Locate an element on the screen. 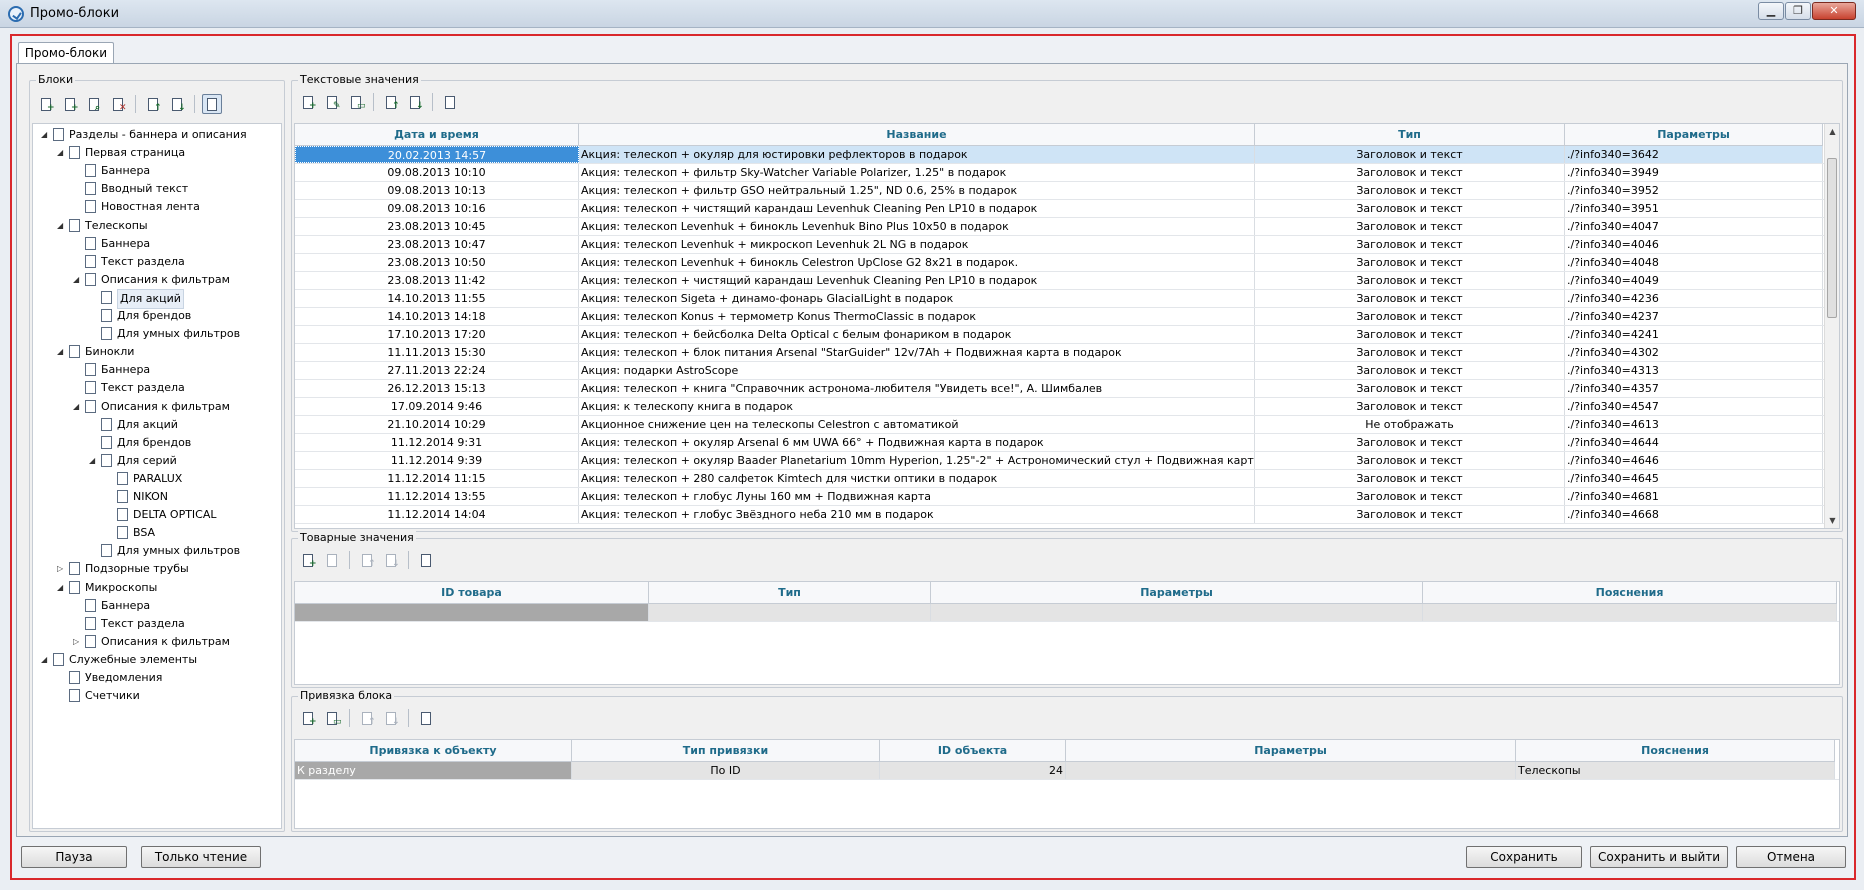 This screenshot has height=890, width=1864. text-move-up-button: ↑ is located at coordinates (391, 102).